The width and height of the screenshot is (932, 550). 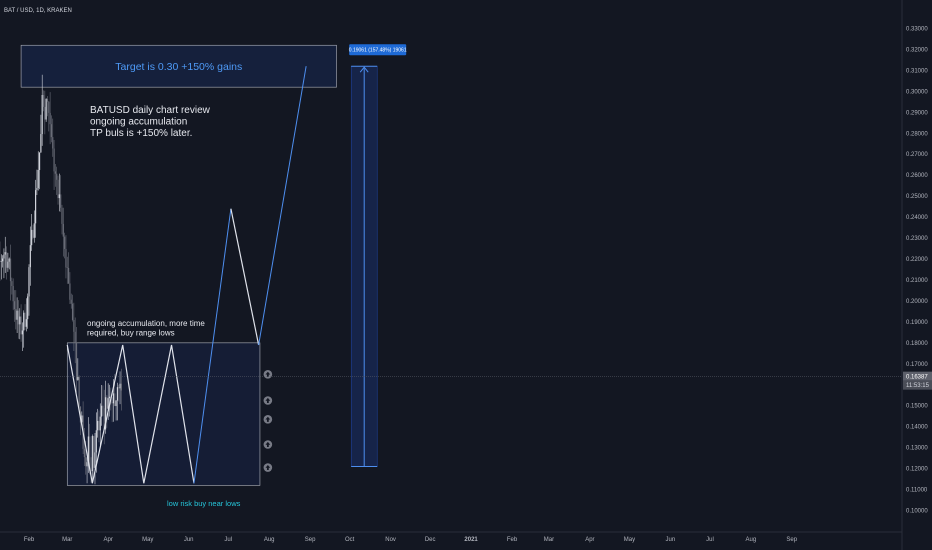 I want to click on current-price-label: 0.16387, so click(x=917, y=378).